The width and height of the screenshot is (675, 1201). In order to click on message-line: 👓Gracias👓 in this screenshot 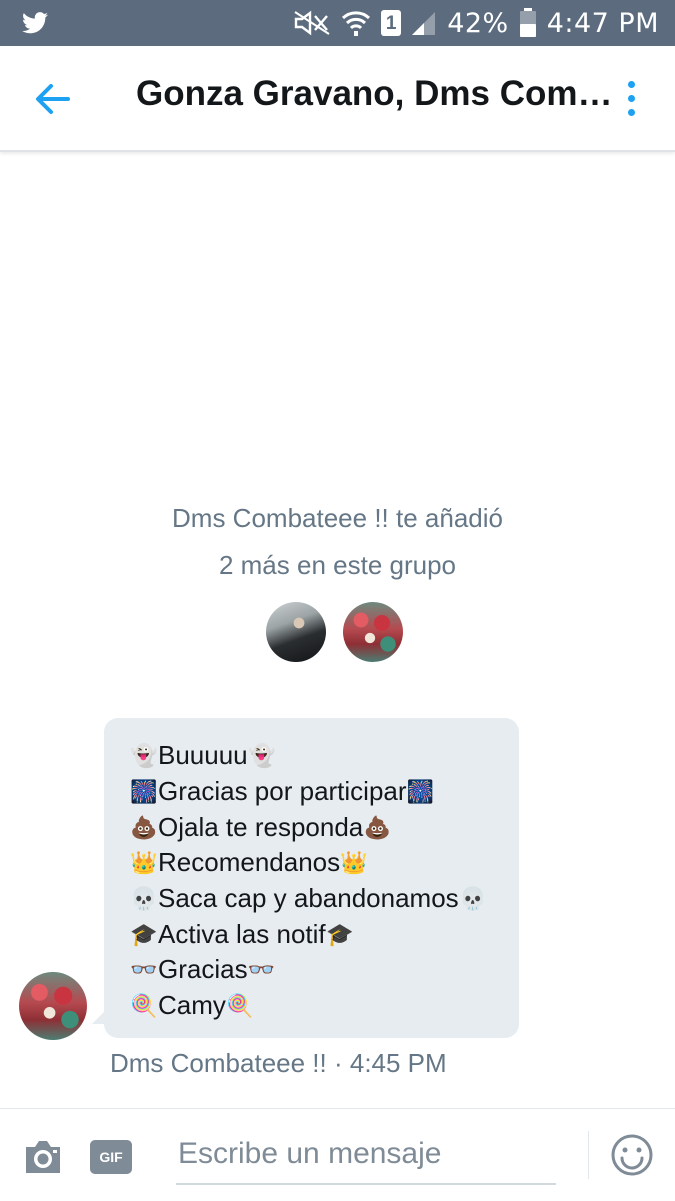, I will do `click(203, 969)`.